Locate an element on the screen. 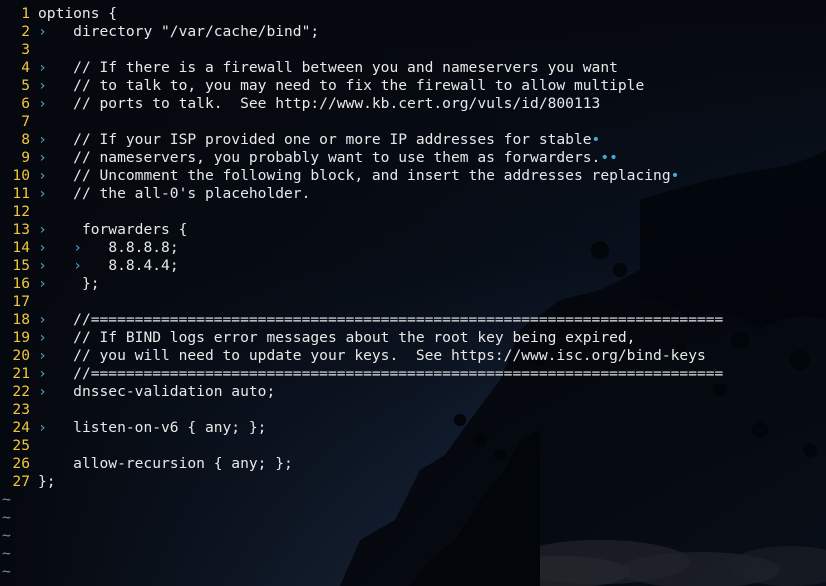 The height and width of the screenshot is (586, 826). editor-line: 1 options { is located at coordinates (361, 14).